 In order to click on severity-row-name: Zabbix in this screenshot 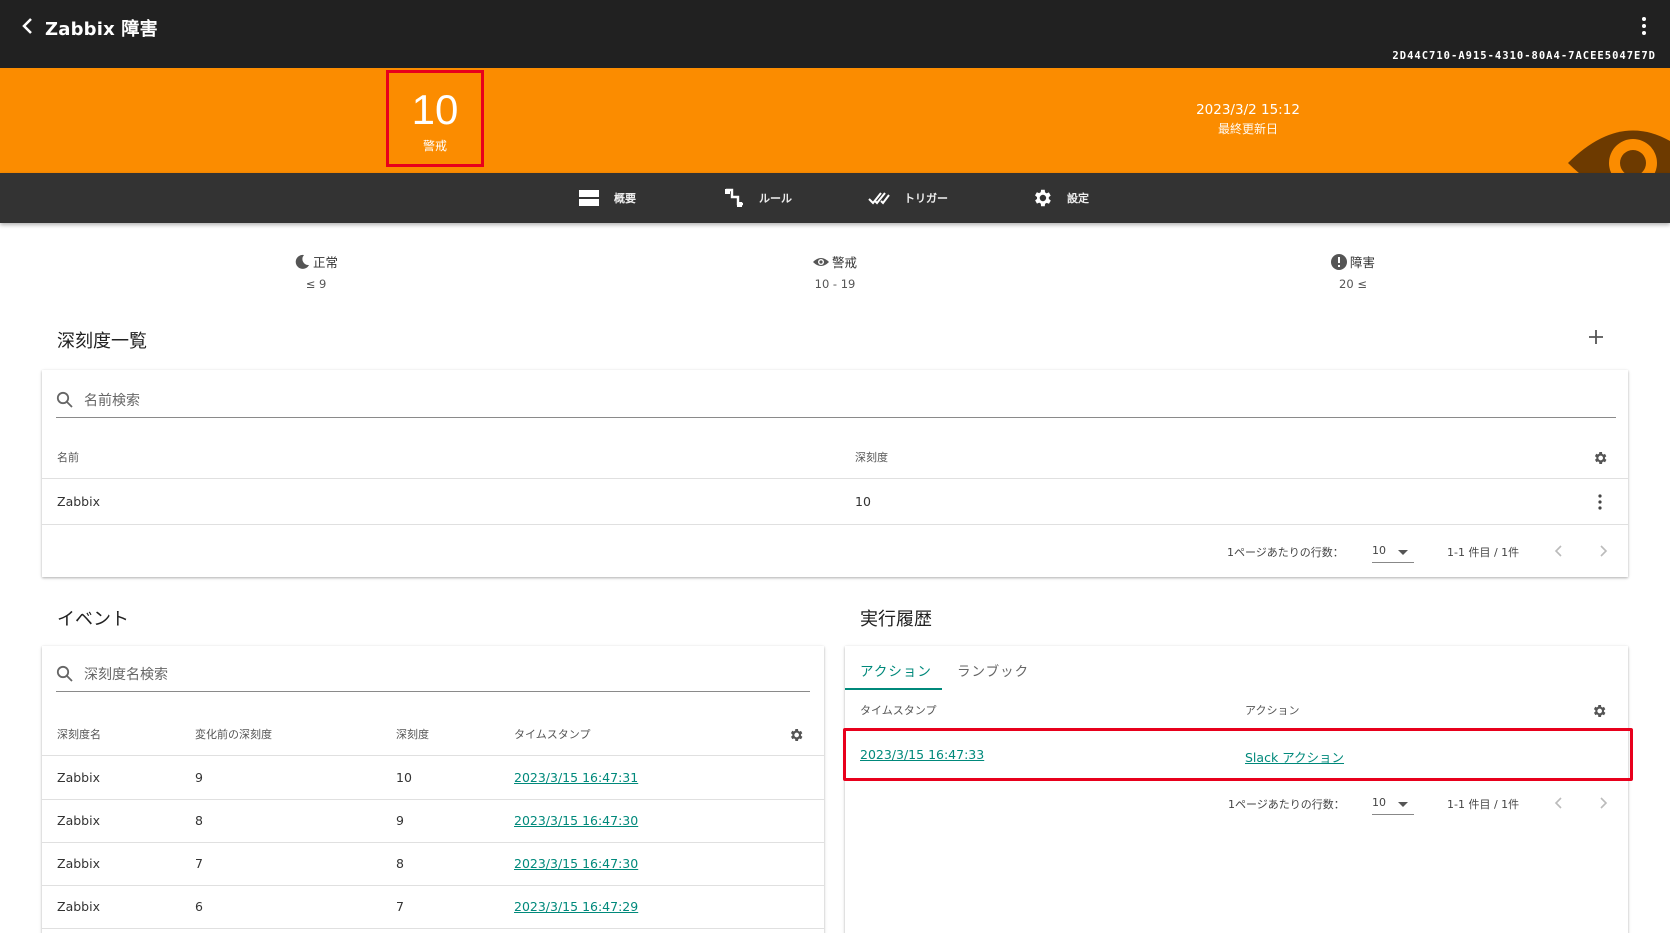, I will do `click(78, 501)`.